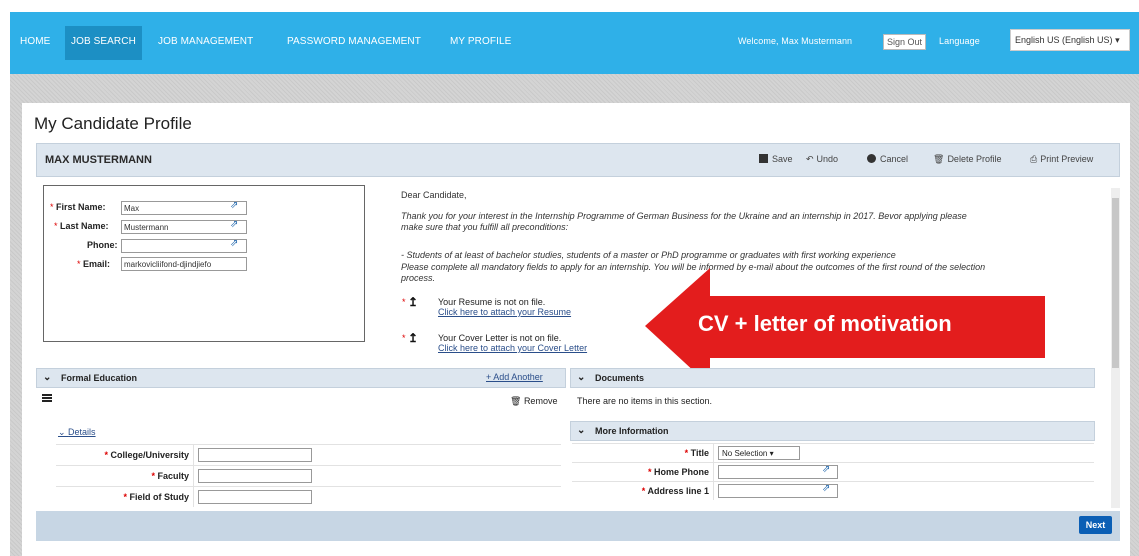 This screenshot has height=556, width=1139. I want to click on add-another-link: + Add Another, so click(514, 377).